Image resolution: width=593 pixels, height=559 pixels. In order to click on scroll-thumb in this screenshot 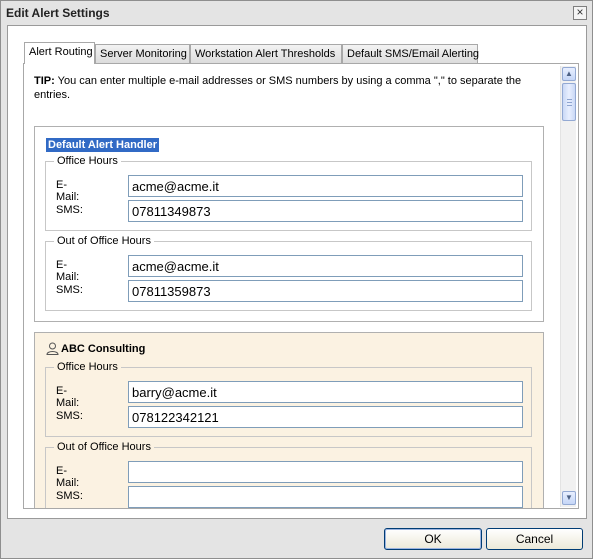, I will do `click(569, 102)`.